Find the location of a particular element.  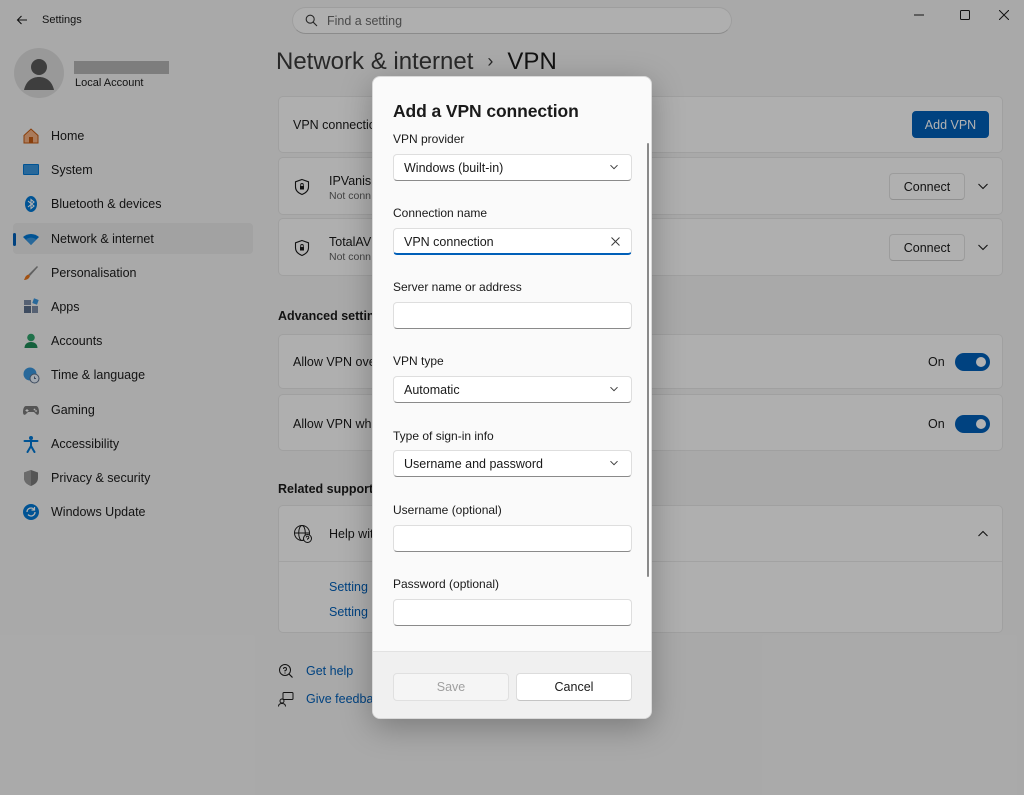

vpn-provider-label: VPN provider is located at coordinates (429, 139).